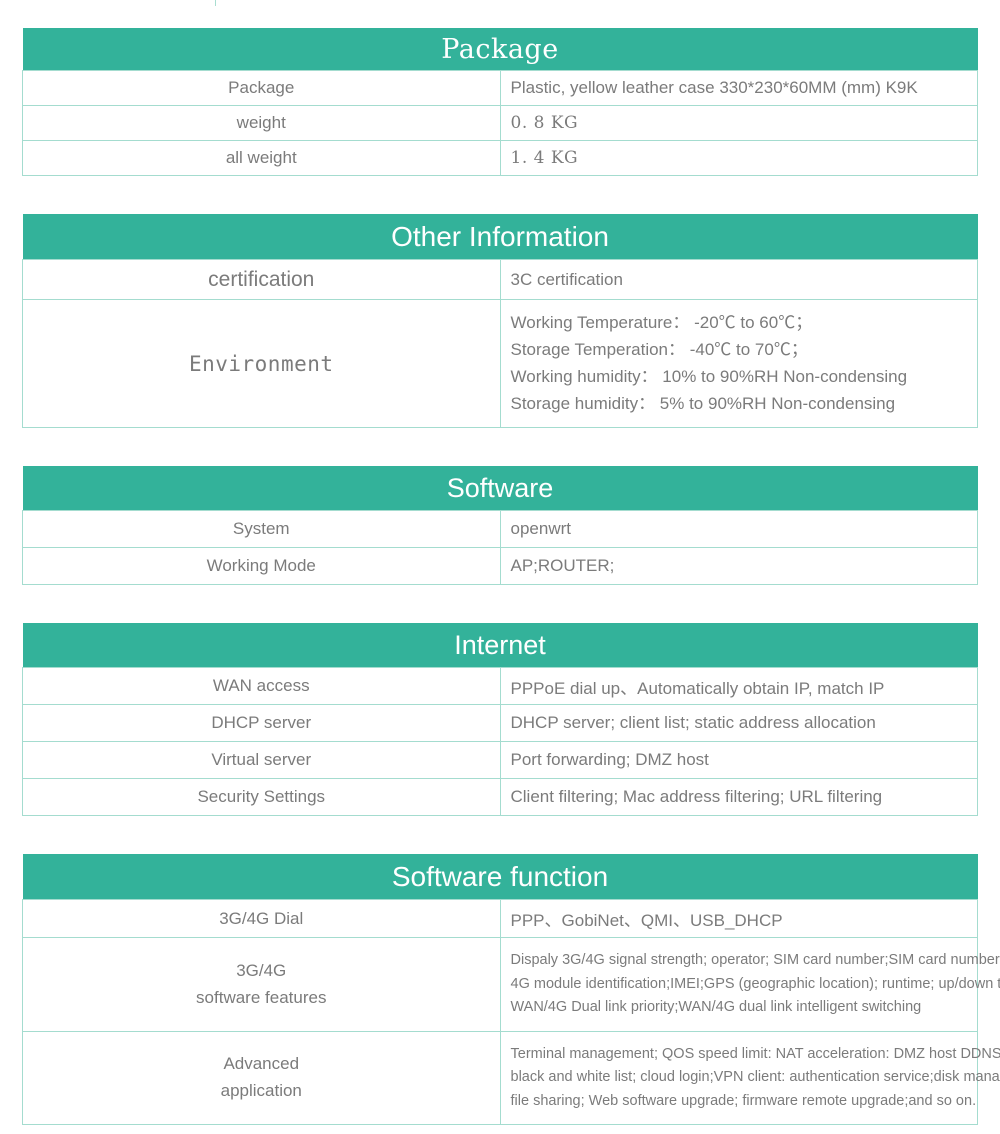  I want to click on section-header-other-information: Other Information, so click(500, 237).